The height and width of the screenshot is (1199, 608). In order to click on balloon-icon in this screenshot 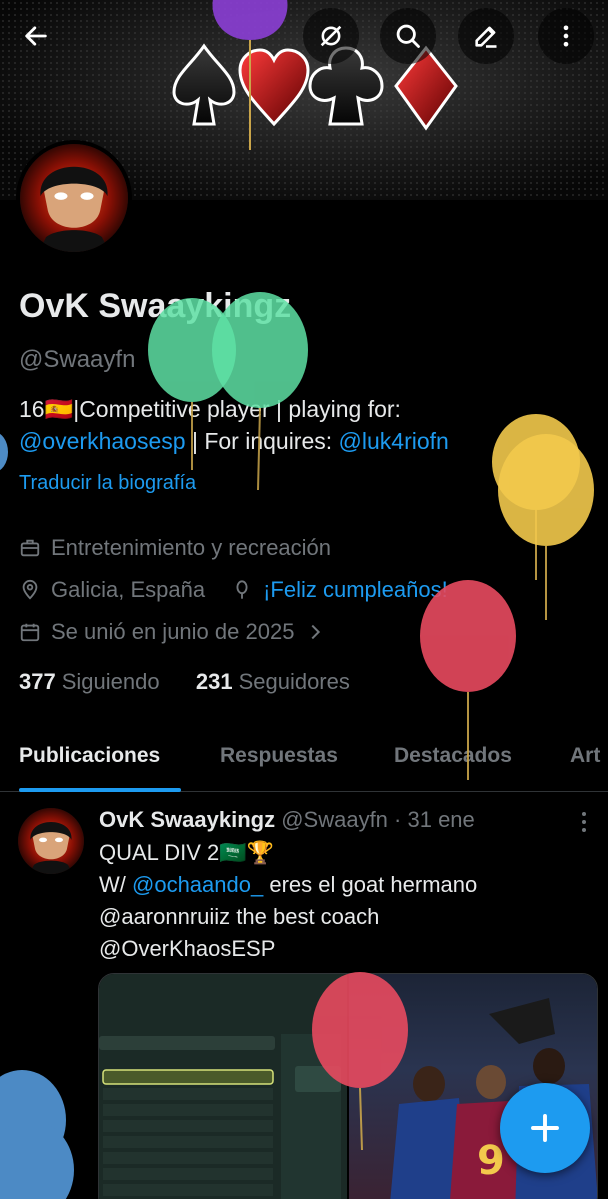, I will do `click(242, 589)`.